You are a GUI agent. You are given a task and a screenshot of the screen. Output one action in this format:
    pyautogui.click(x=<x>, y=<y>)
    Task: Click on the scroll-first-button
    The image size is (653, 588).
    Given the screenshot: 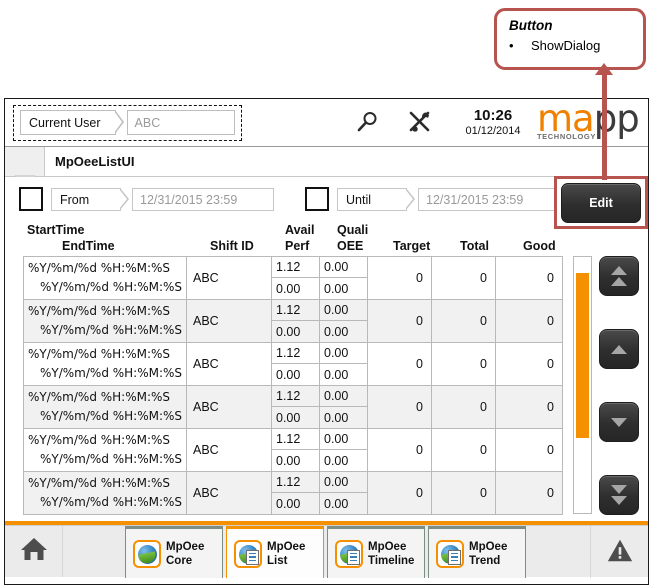 What is the action you would take?
    pyautogui.click(x=619, y=276)
    